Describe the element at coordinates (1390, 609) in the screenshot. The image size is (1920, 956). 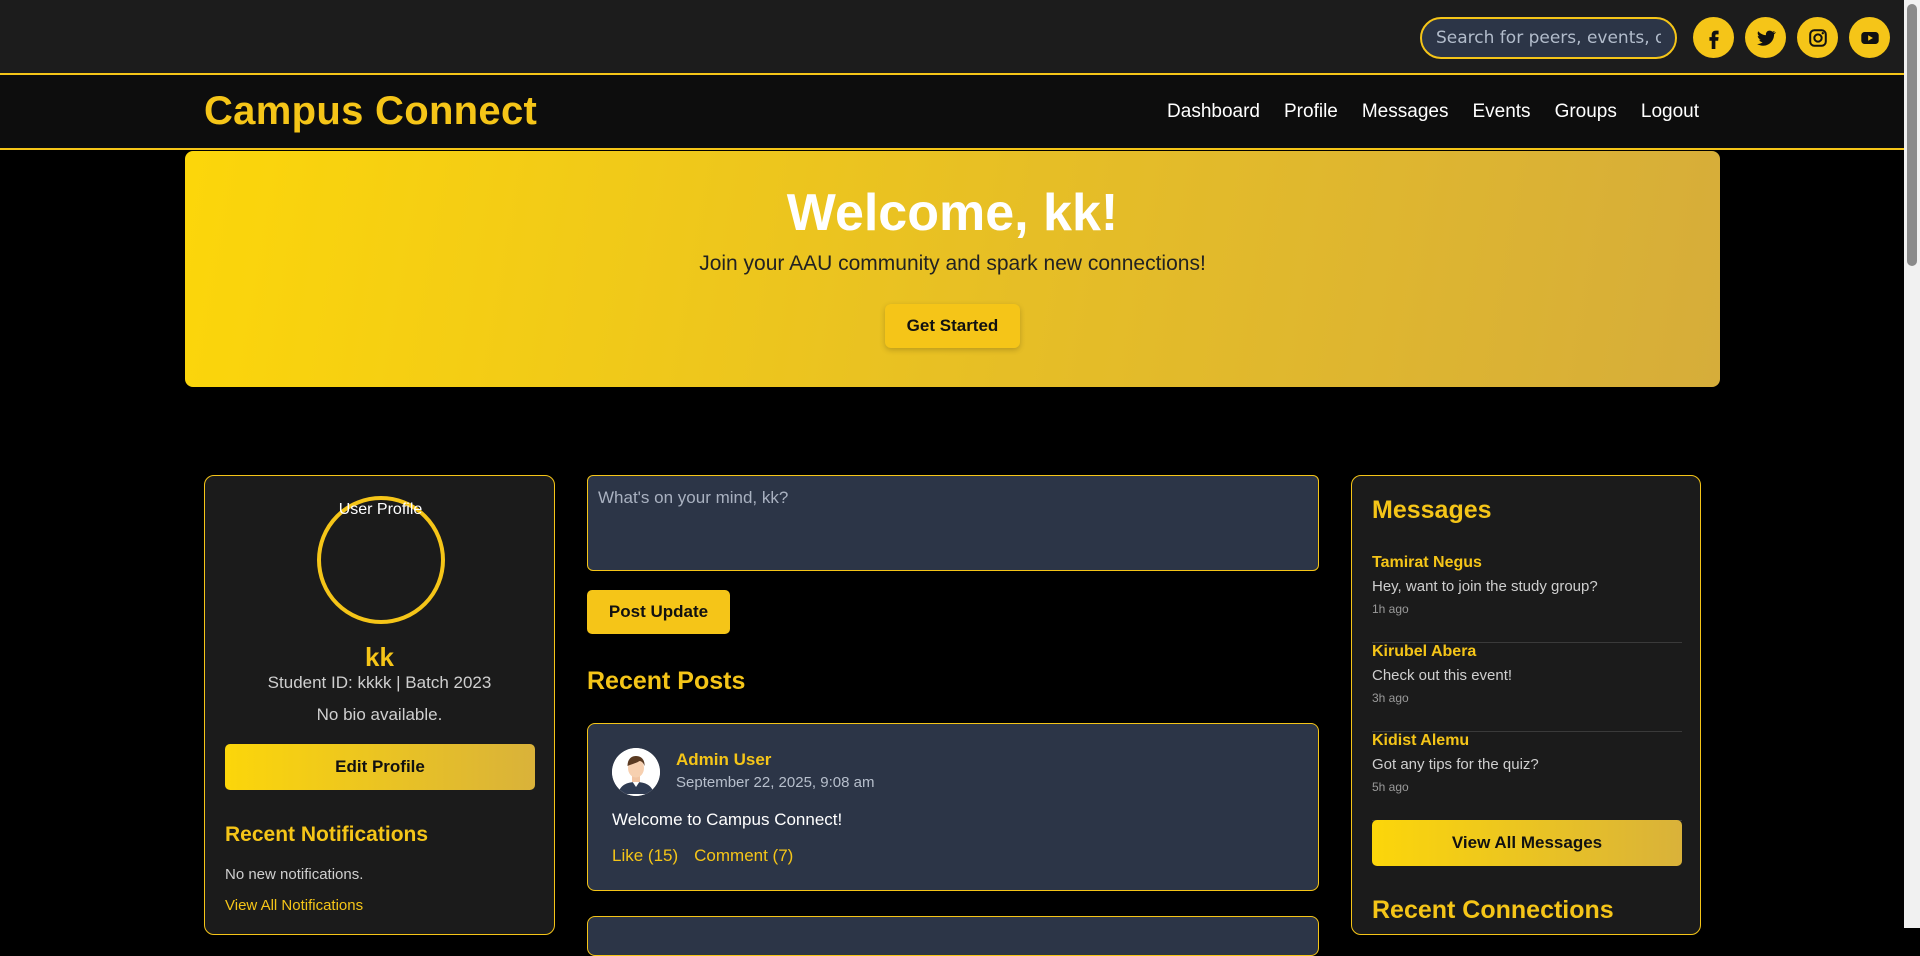
I see `message-time: 1h ago` at that location.